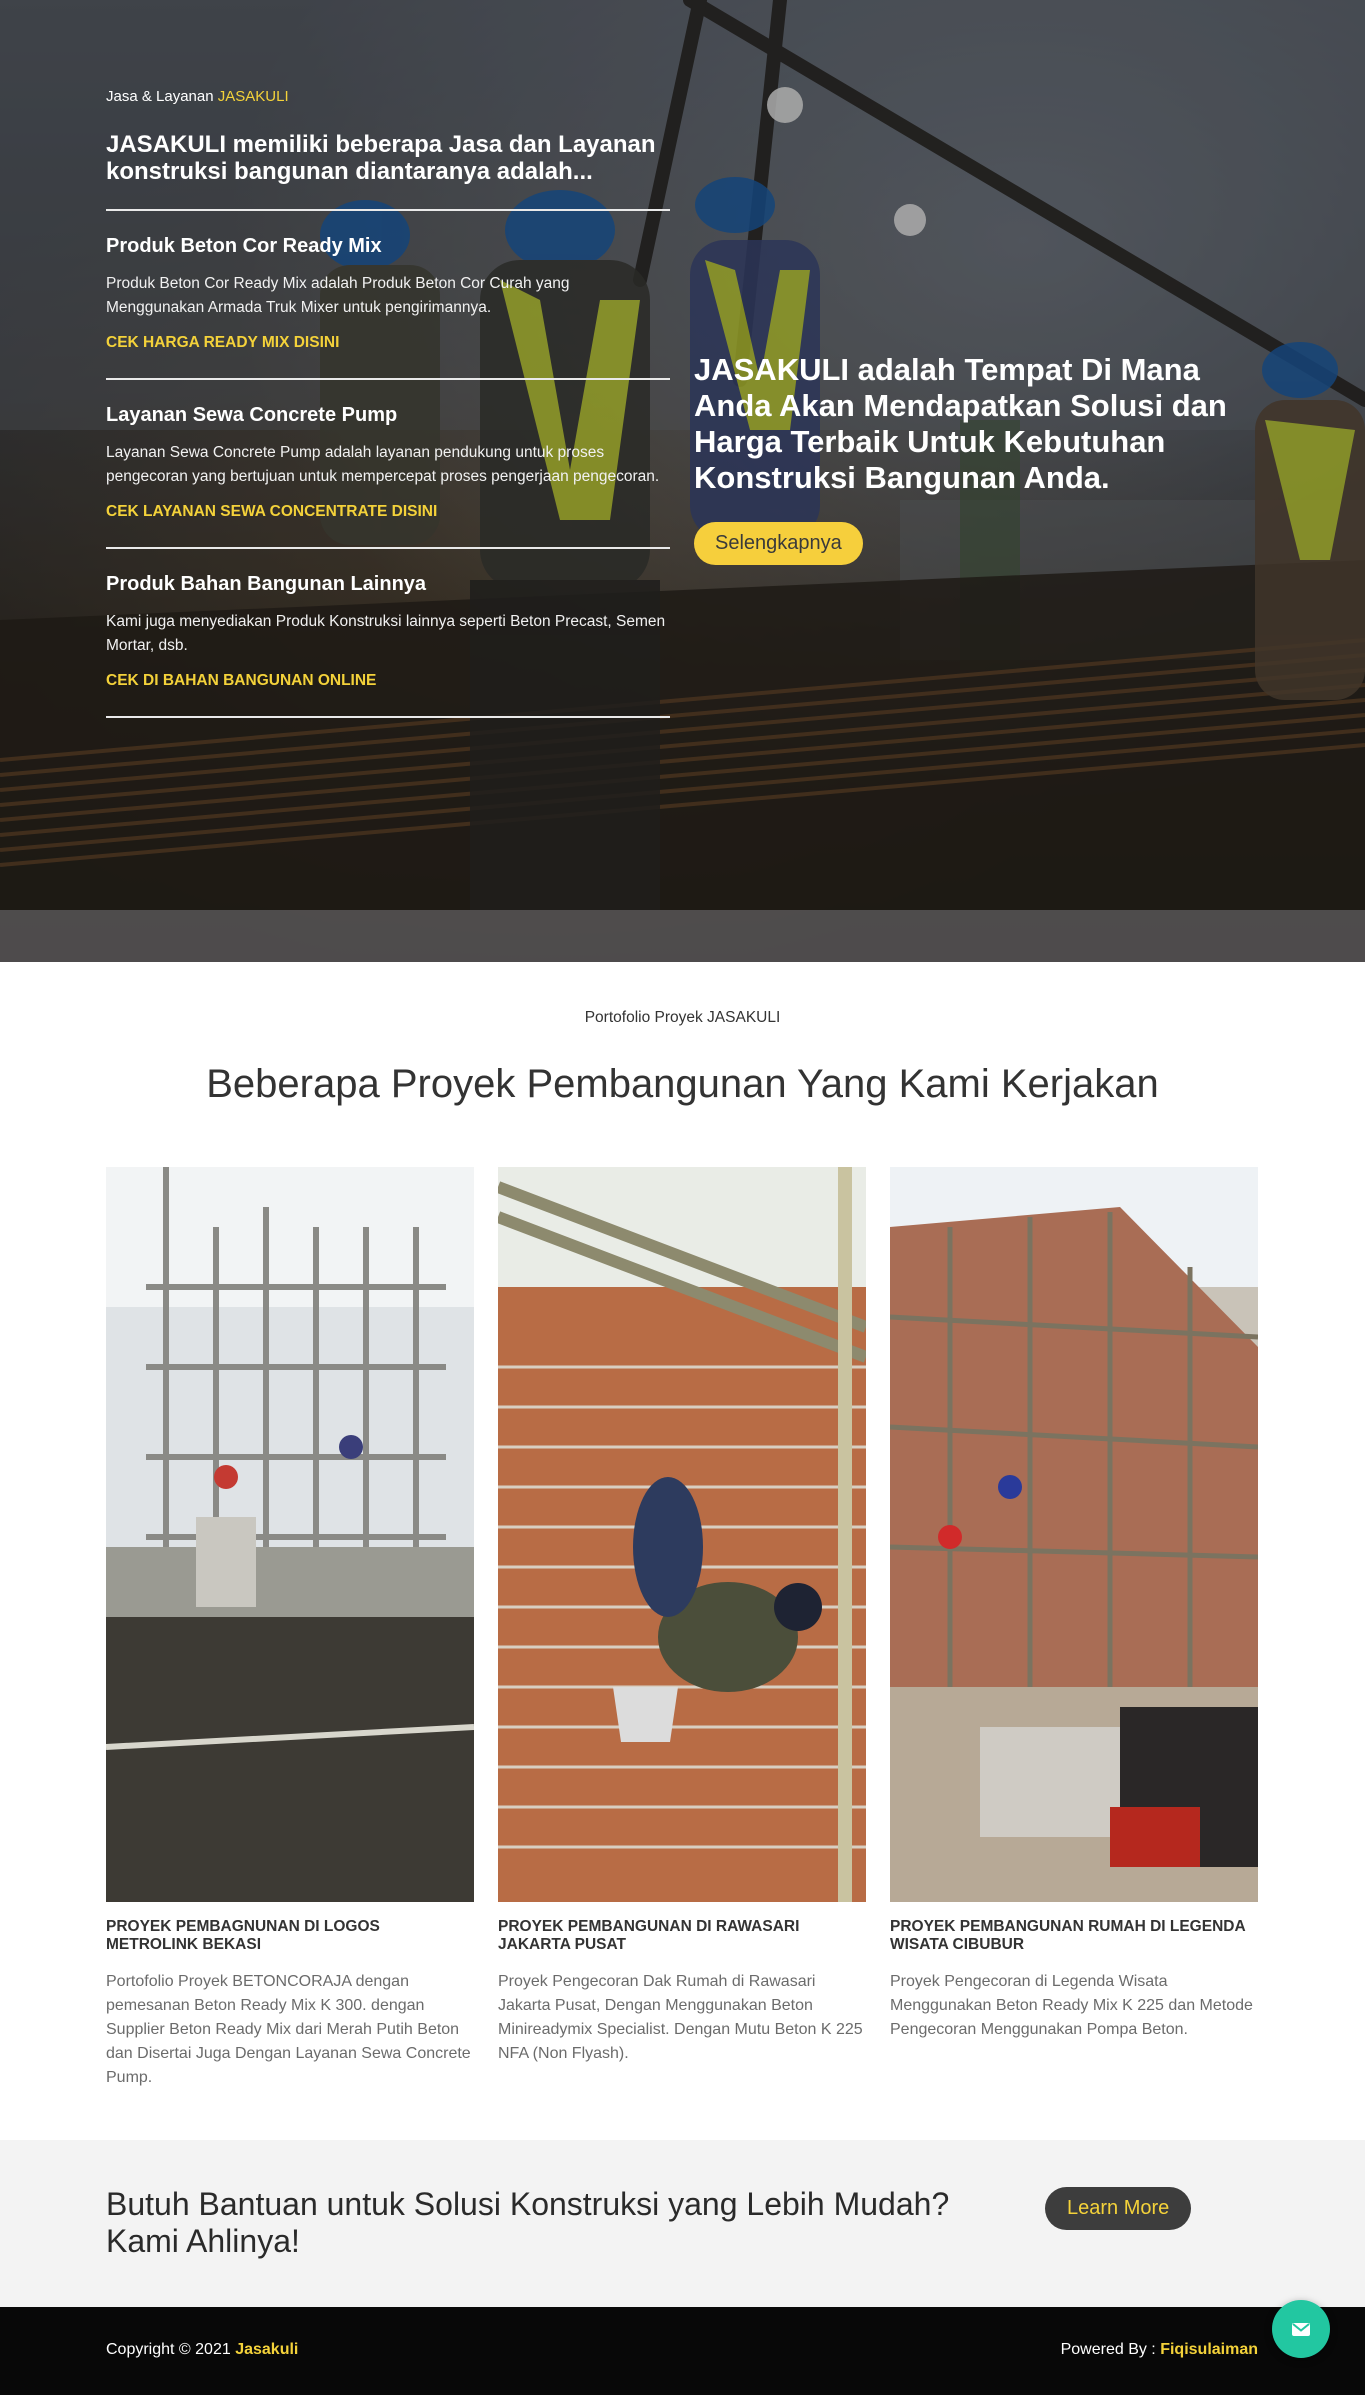 The height and width of the screenshot is (2395, 1365). What do you see at coordinates (271, 512) in the screenshot?
I see `service-link-concrete-pump: CEK LAYANAN SEWA CONCENTRATE DISINI` at bounding box center [271, 512].